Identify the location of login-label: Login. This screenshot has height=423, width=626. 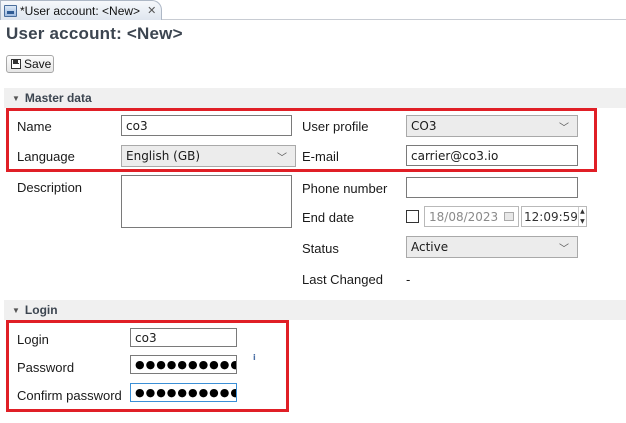
(33, 339).